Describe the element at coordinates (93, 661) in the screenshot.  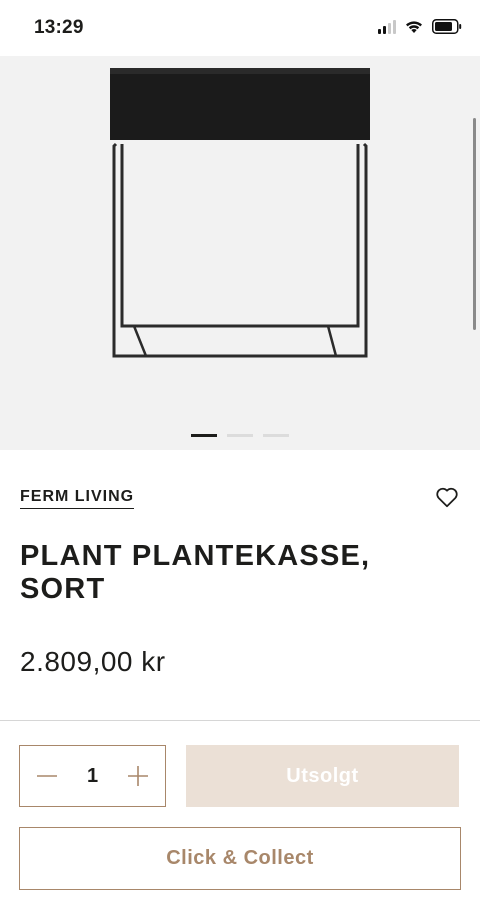
I see `product-price: 2.809,00 kr` at that location.